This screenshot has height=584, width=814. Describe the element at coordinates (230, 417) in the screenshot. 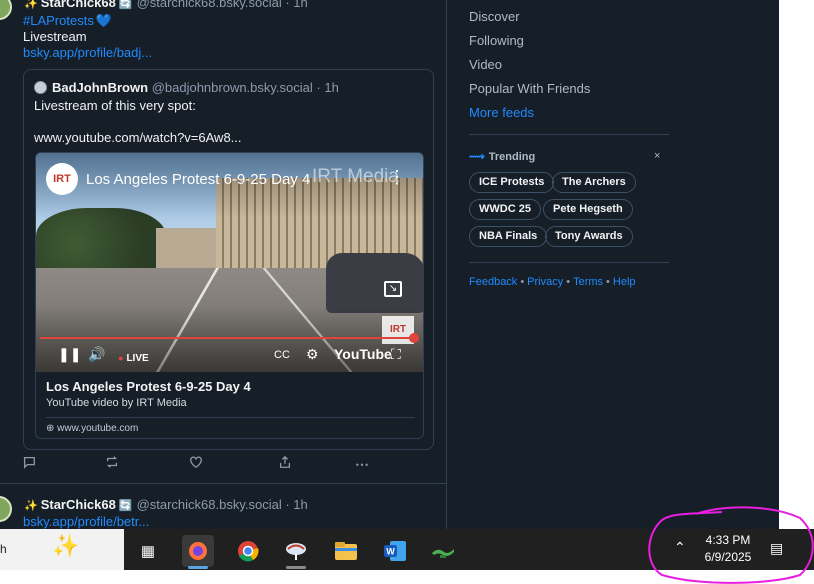

I see `embed-divider` at that location.